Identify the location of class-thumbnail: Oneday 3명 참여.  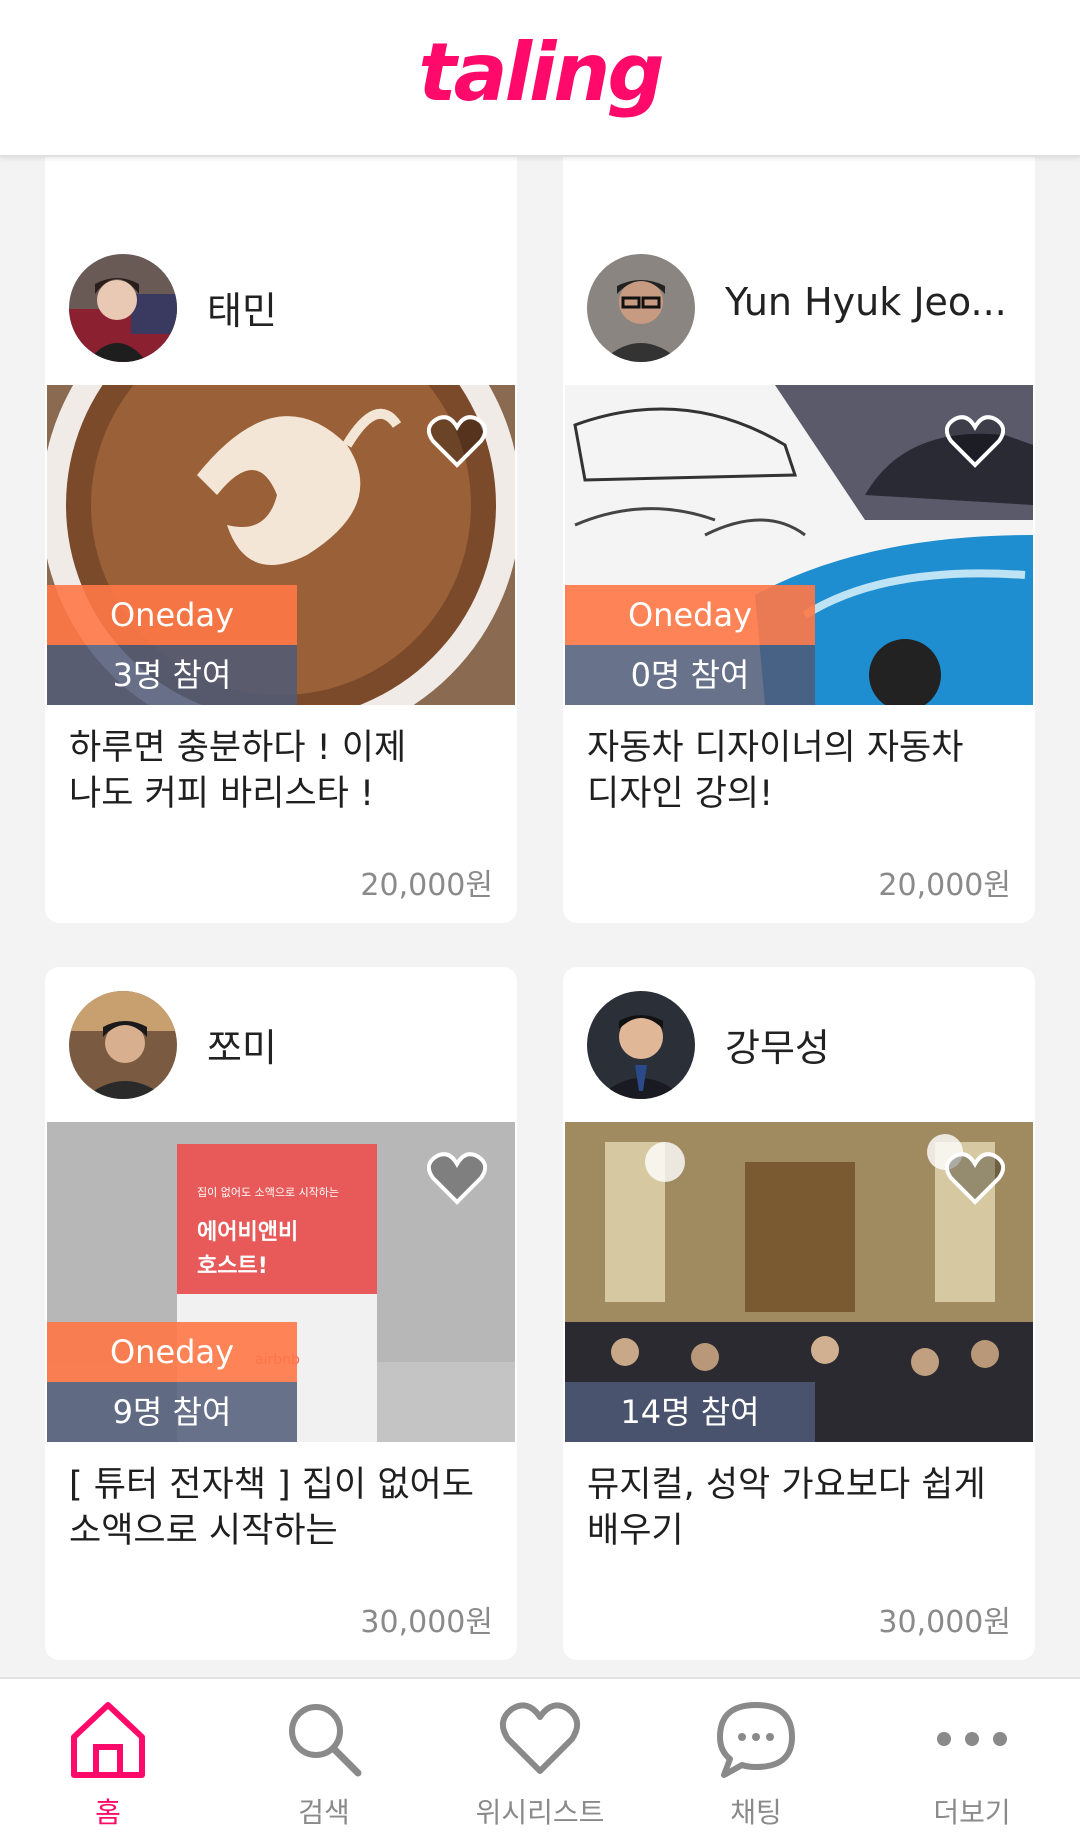
(281, 545).